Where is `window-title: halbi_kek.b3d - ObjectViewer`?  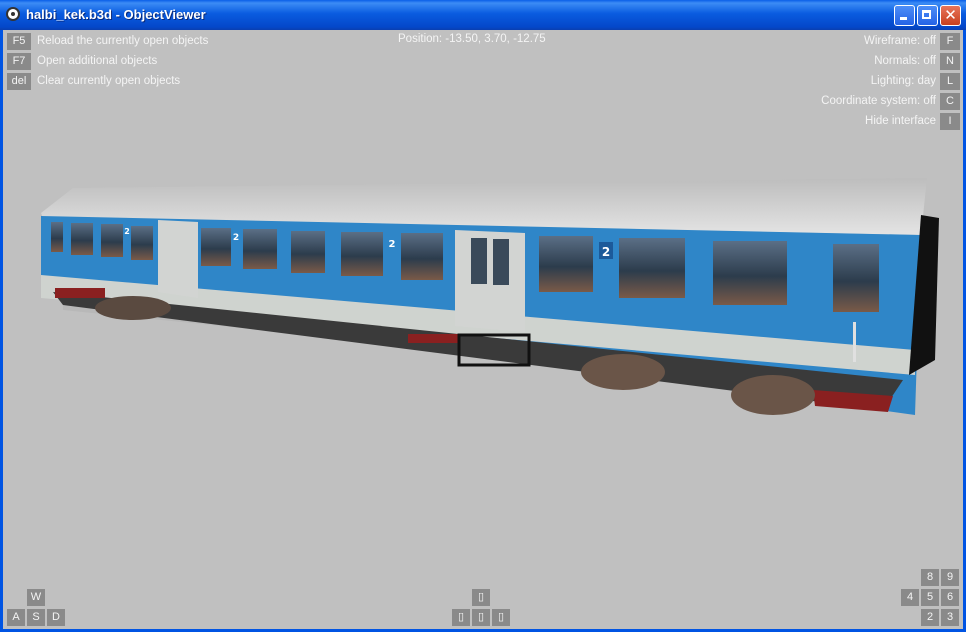
window-title: halbi_kek.b3d - ObjectViewer is located at coordinates (116, 14).